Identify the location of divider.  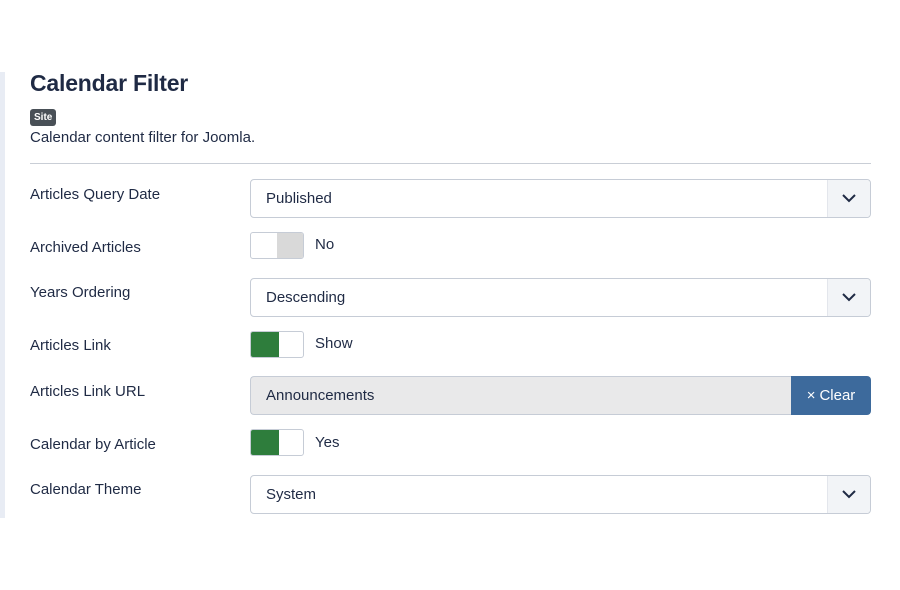
(450, 163).